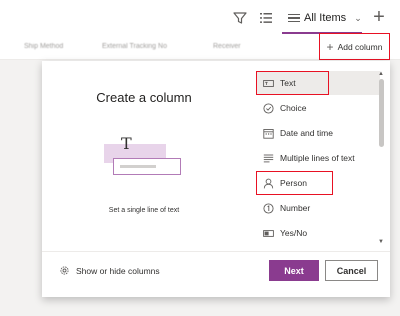  What do you see at coordinates (295, 208) in the screenshot?
I see `column-type-label: Number` at bounding box center [295, 208].